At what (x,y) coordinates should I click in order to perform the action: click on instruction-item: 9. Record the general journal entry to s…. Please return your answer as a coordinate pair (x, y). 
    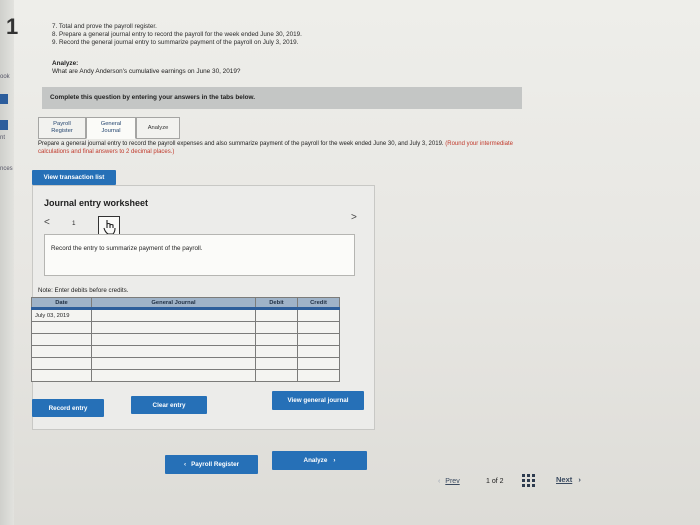
    Looking at the image, I should click on (175, 43).